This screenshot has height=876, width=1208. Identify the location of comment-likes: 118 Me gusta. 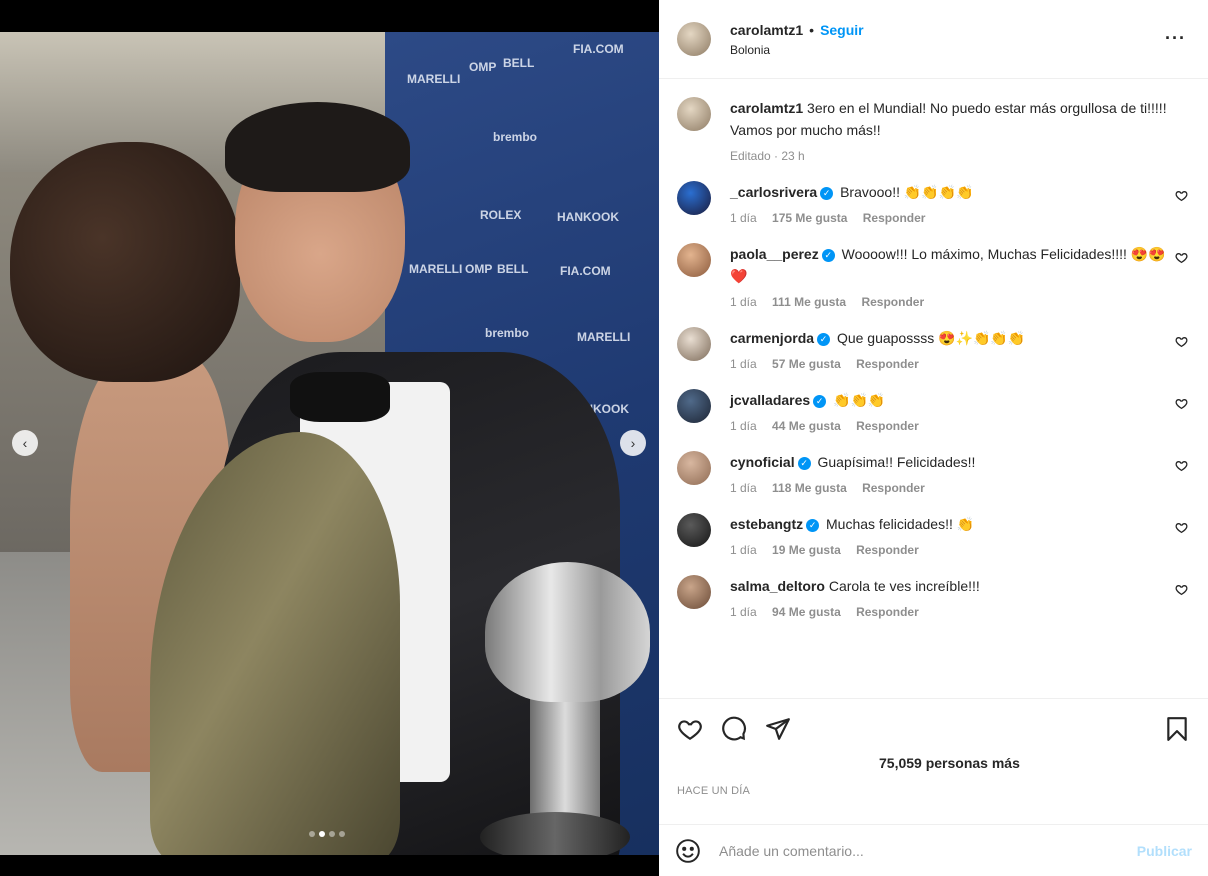
(809, 488).